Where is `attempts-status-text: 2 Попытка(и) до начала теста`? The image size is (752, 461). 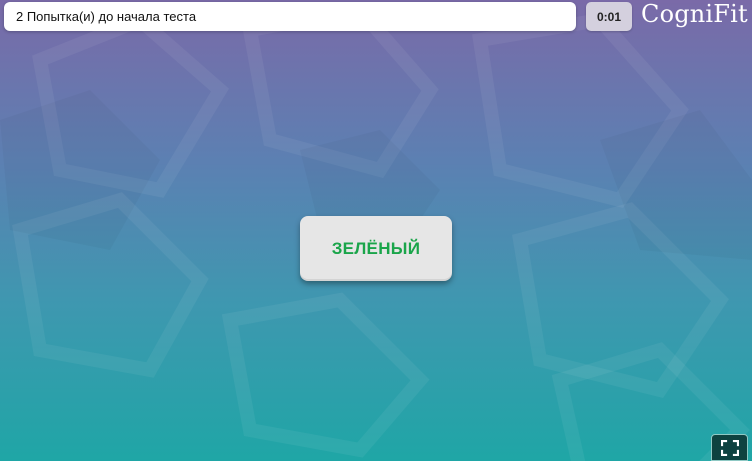
attempts-status-text: 2 Попытка(и) до начала теста is located at coordinates (106, 16).